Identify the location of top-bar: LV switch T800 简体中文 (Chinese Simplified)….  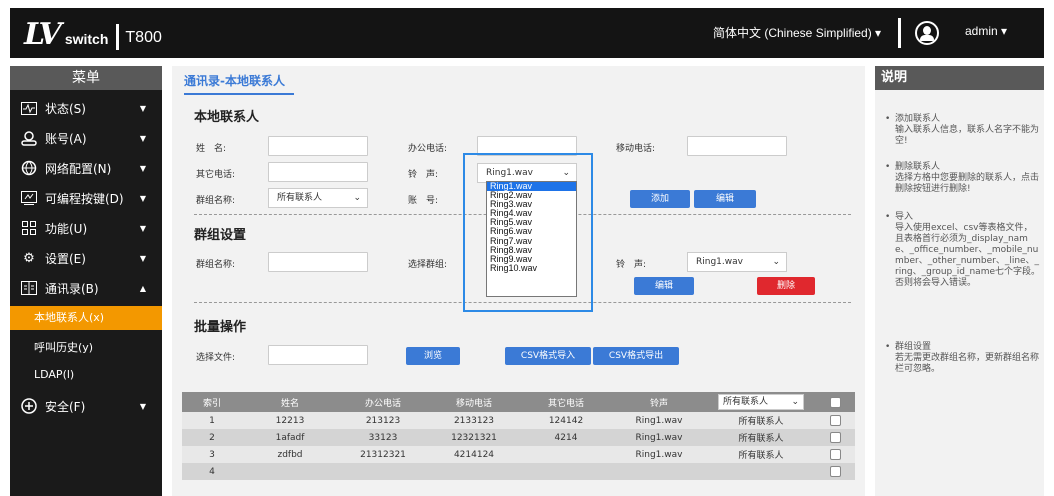
(527, 33).